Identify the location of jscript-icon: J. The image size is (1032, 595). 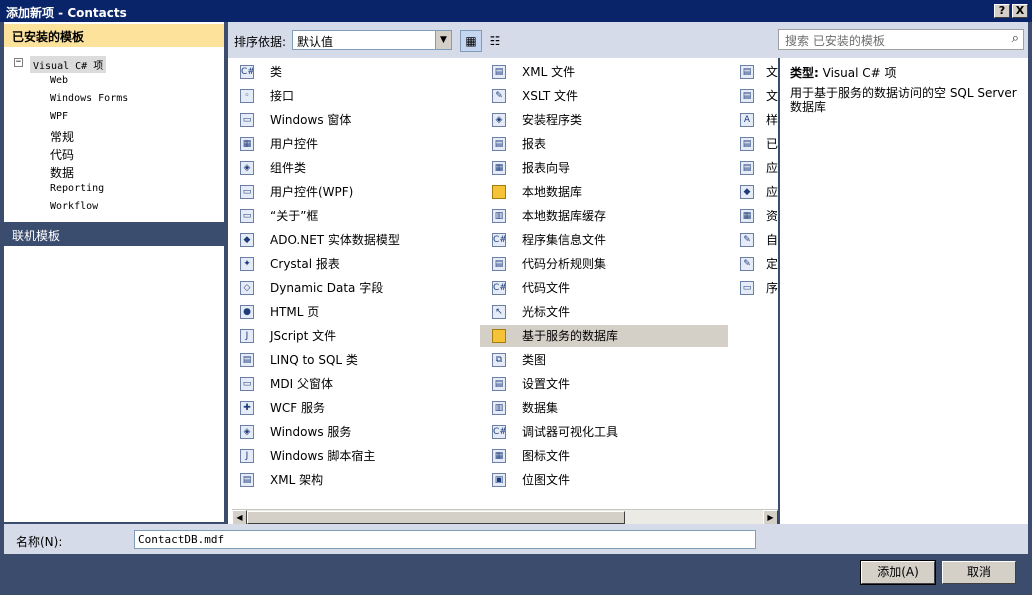
(247, 336).